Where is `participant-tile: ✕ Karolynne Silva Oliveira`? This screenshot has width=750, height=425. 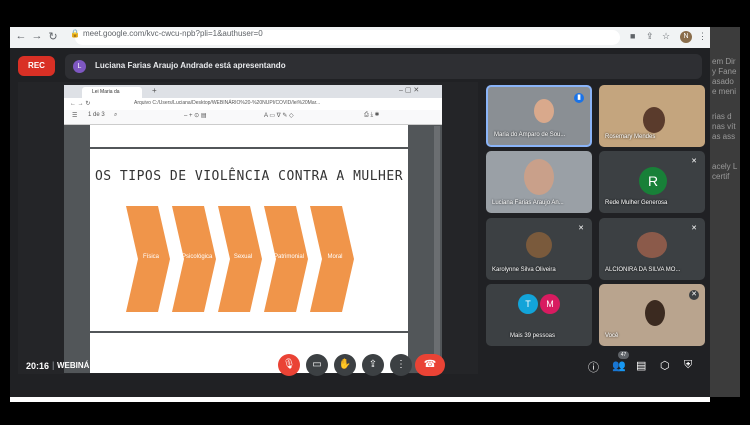 participant-tile: ✕ Karolynne Silva Oliveira is located at coordinates (539, 249).